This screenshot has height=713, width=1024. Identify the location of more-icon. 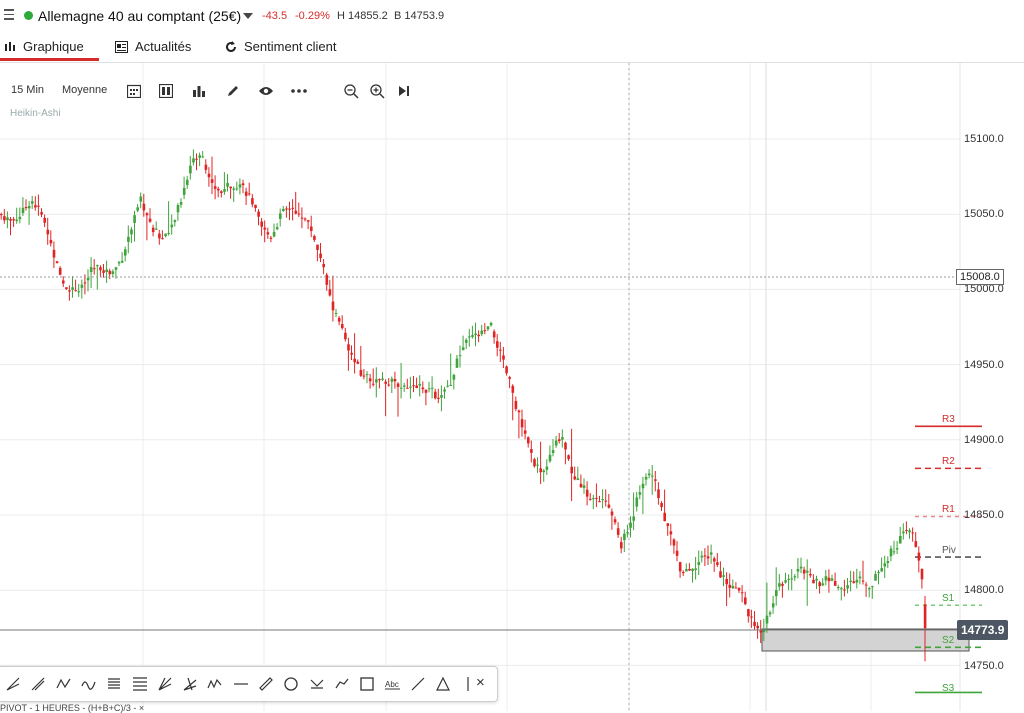
(299, 91).